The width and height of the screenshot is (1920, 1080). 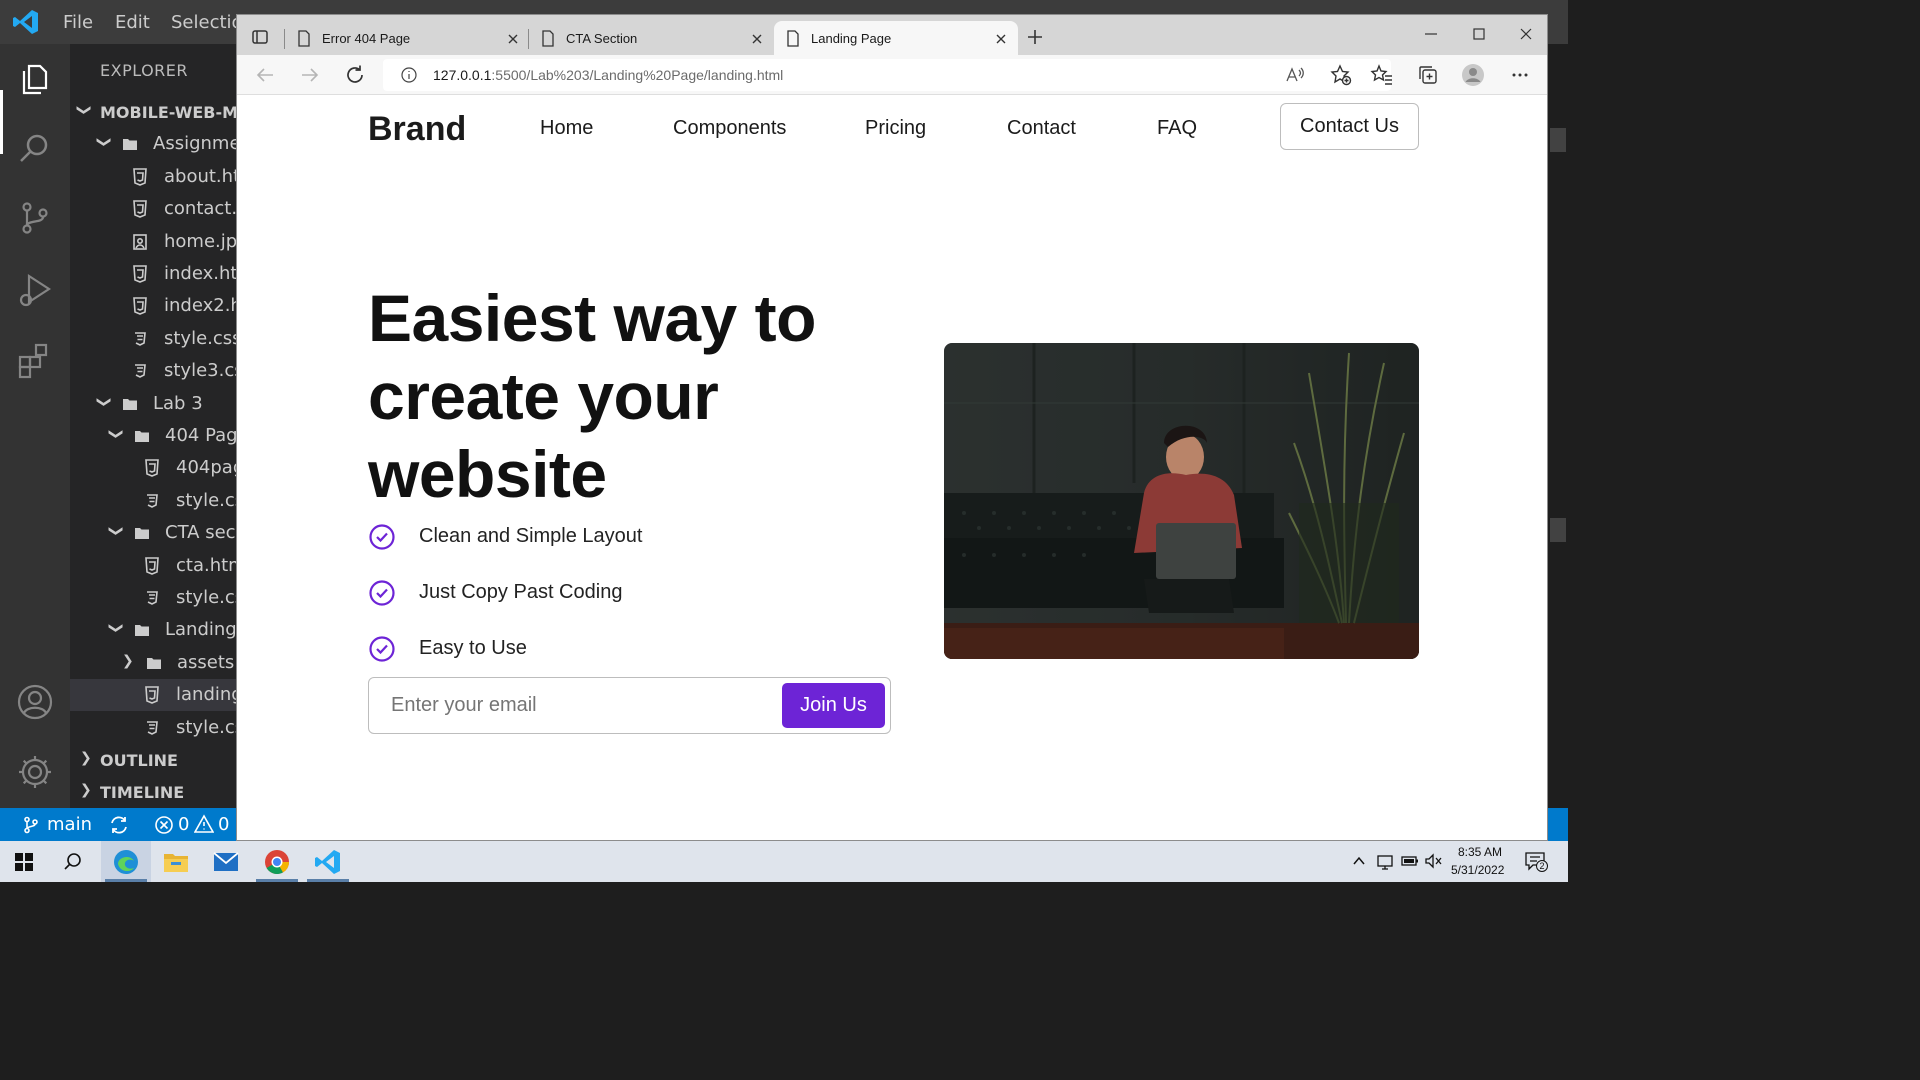 What do you see at coordinates (1428, 75) in the screenshot?
I see `collections-icon` at bounding box center [1428, 75].